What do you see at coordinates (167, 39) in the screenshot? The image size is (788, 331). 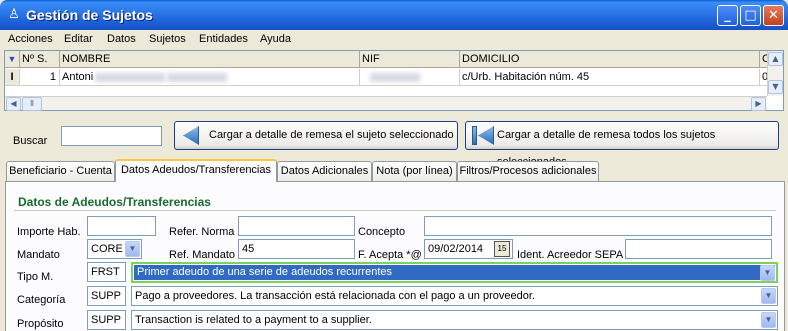 I see `menu-sujetos: Sujetos` at bounding box center [167, 39].